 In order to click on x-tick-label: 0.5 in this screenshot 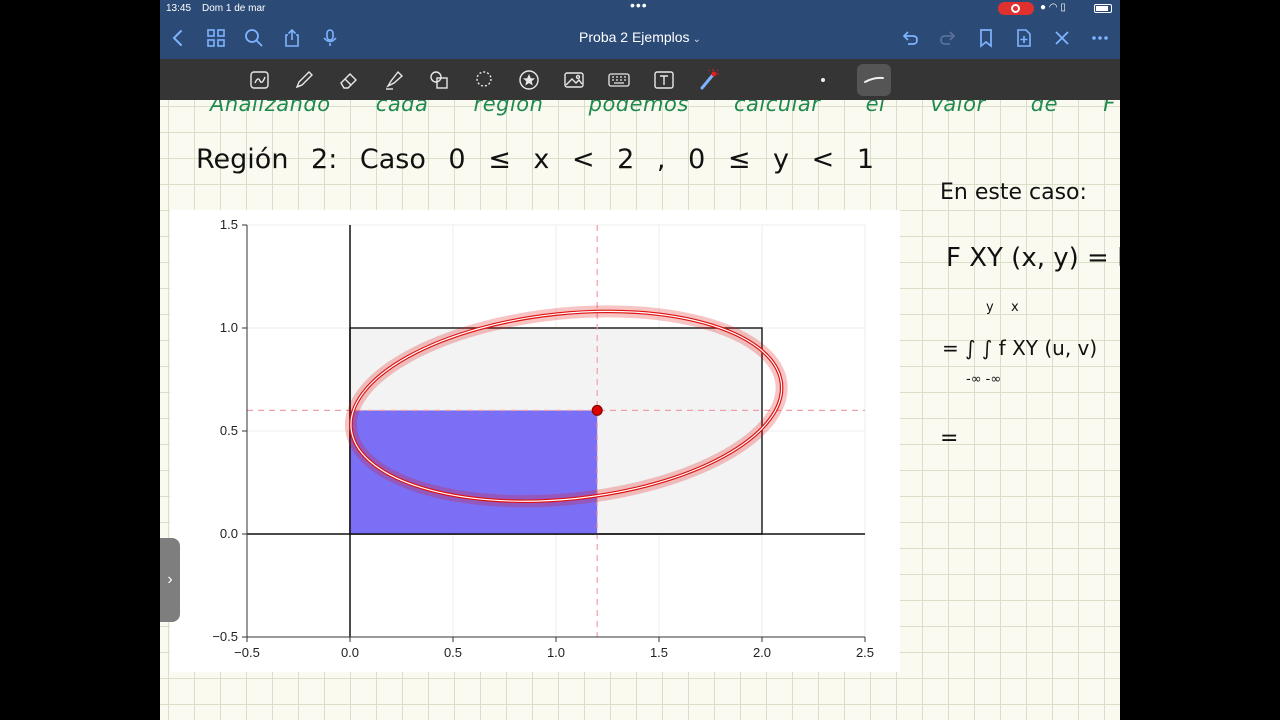, I will do `click(453, 652)`.